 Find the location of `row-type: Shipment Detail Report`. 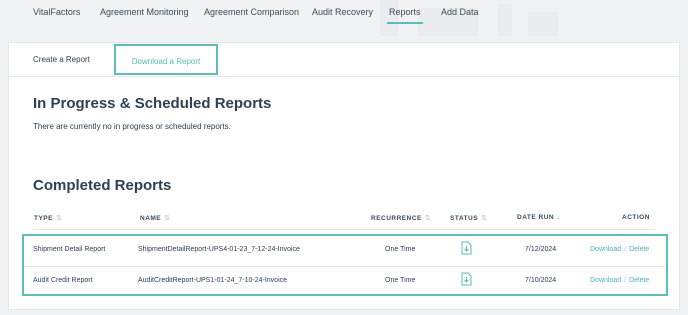

row-type: Shipment Detail Report is located at coordinates (69, 249).